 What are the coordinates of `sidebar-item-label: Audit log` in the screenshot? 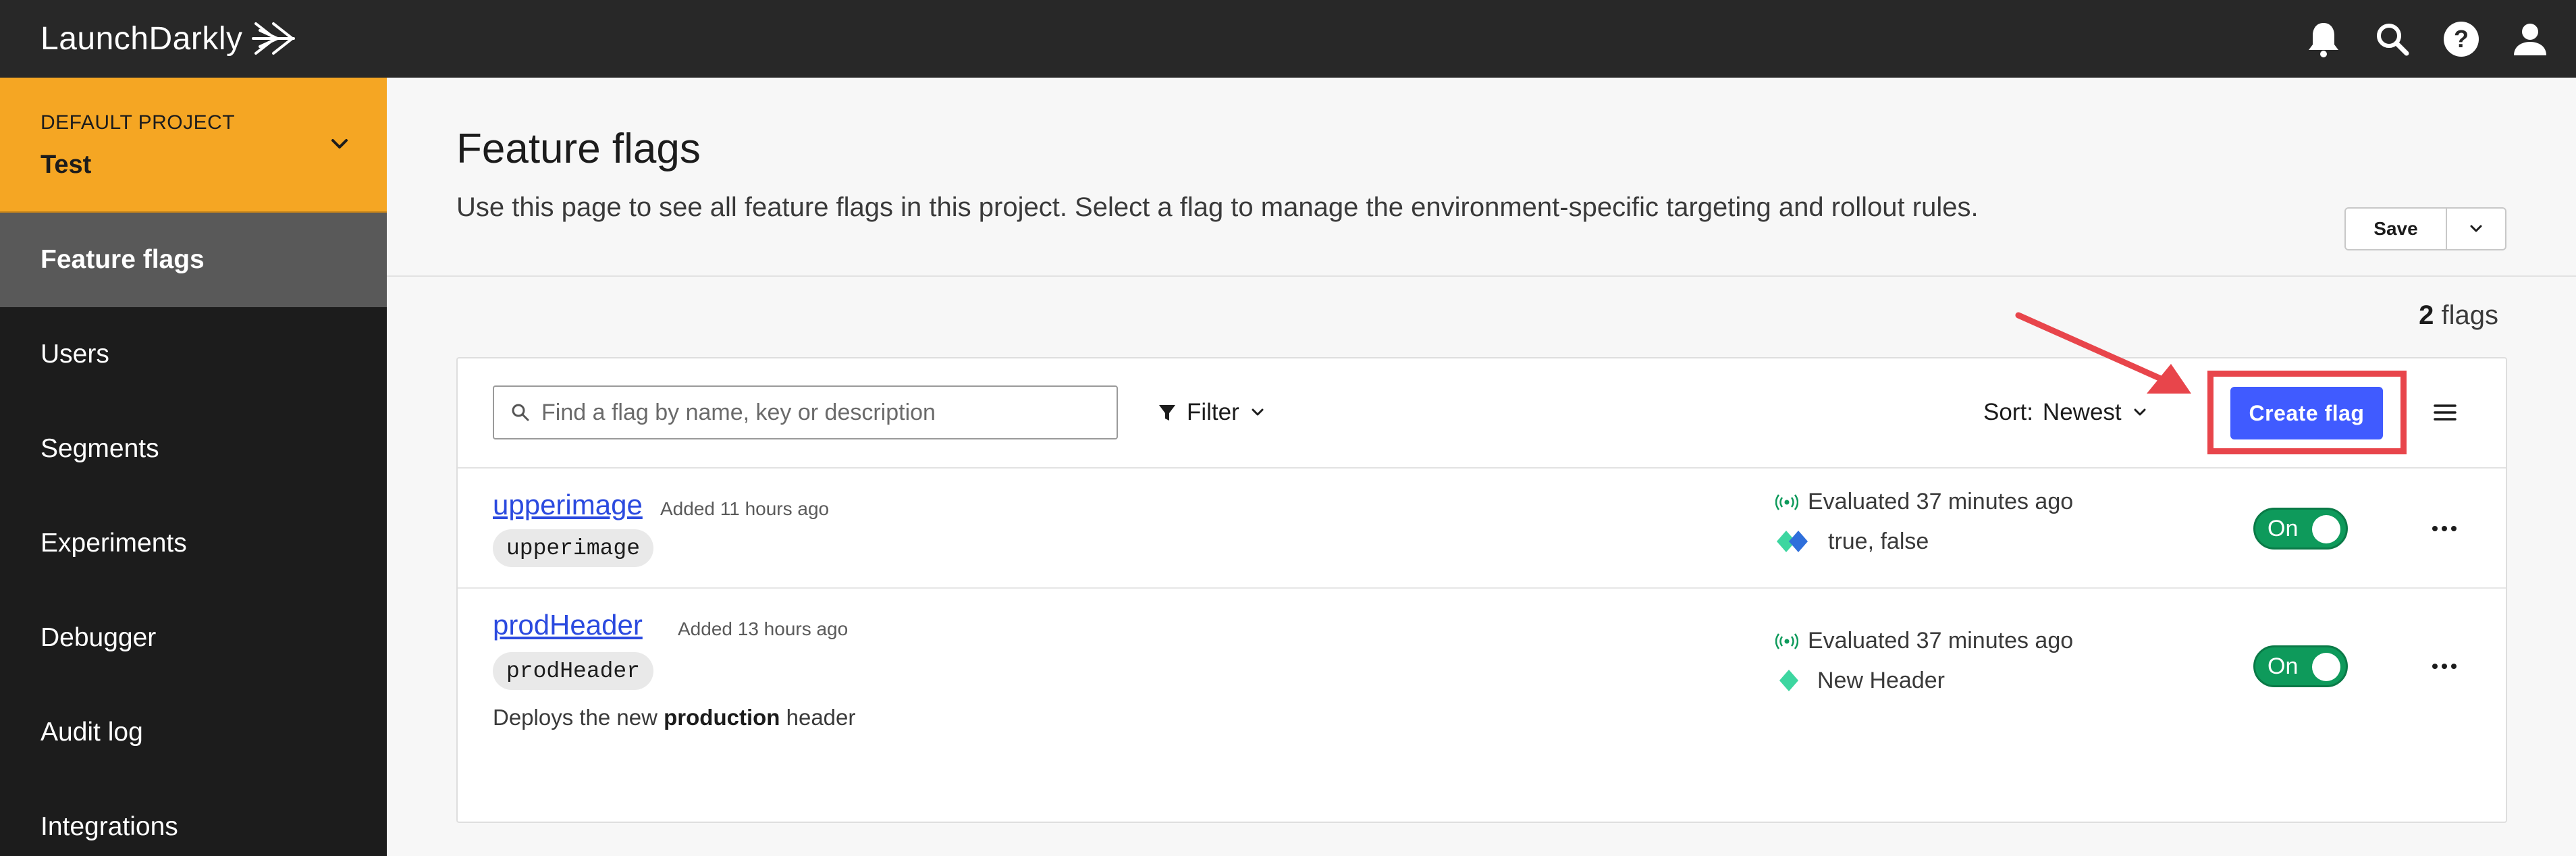 It's located at (92, 733).